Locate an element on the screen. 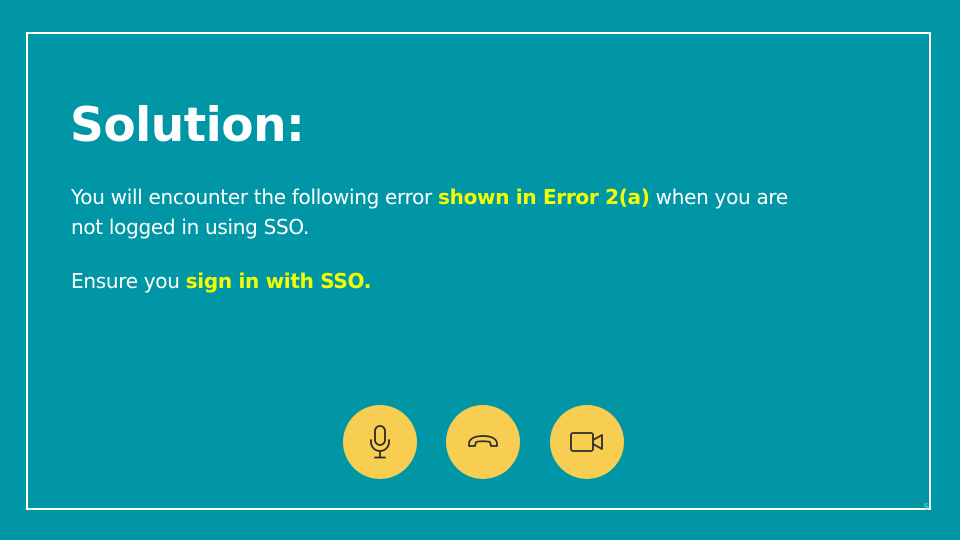 The width and height of the screenshot is (960, 540). video-button is located at coordinates (587, 442).